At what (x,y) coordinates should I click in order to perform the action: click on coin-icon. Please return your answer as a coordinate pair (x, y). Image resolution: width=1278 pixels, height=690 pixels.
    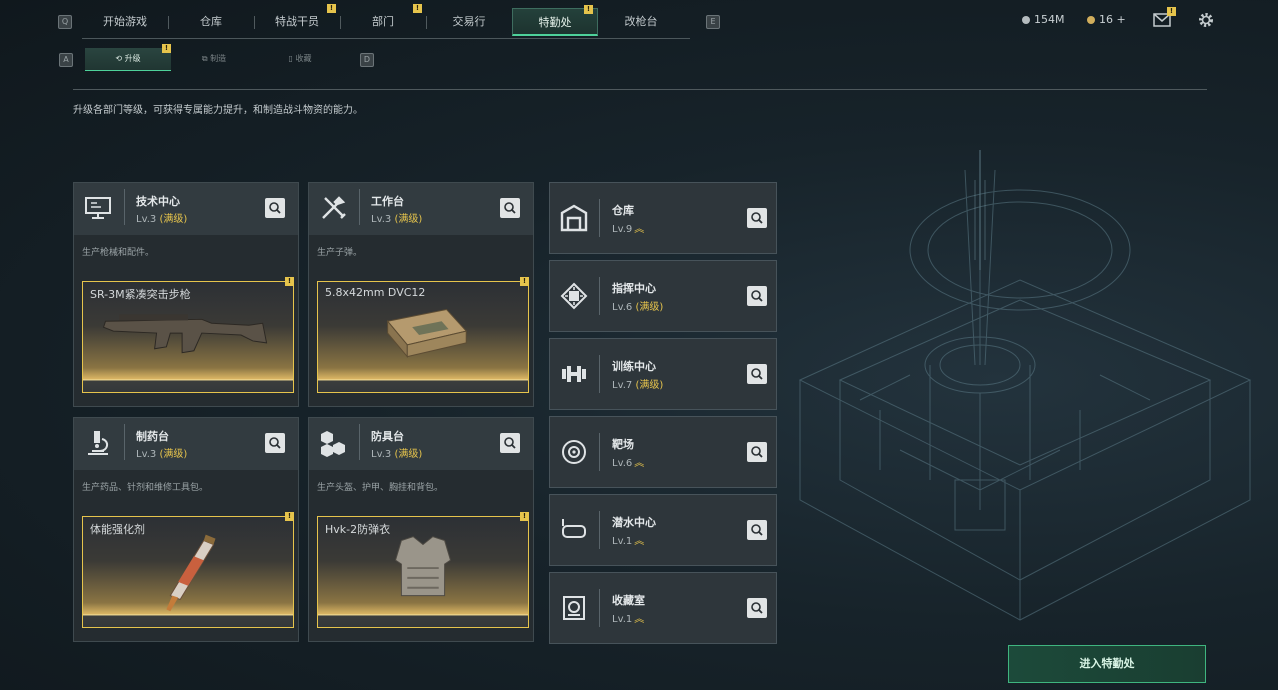
    Looking at the image, I should click on (1091, 19).